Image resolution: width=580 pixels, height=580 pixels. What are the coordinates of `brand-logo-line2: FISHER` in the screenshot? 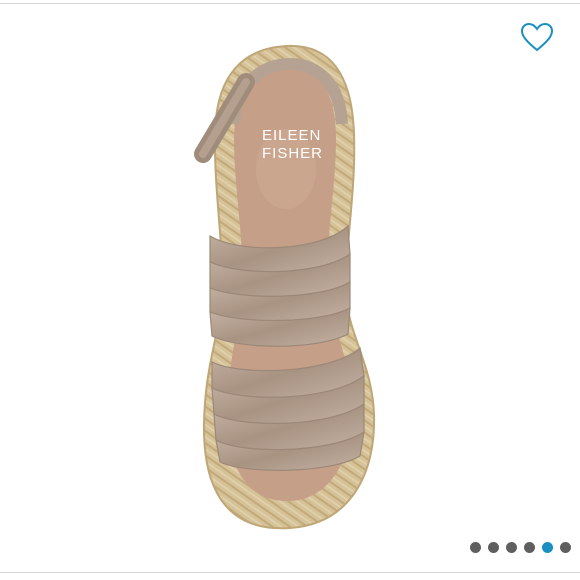 It's located at (292, 153).